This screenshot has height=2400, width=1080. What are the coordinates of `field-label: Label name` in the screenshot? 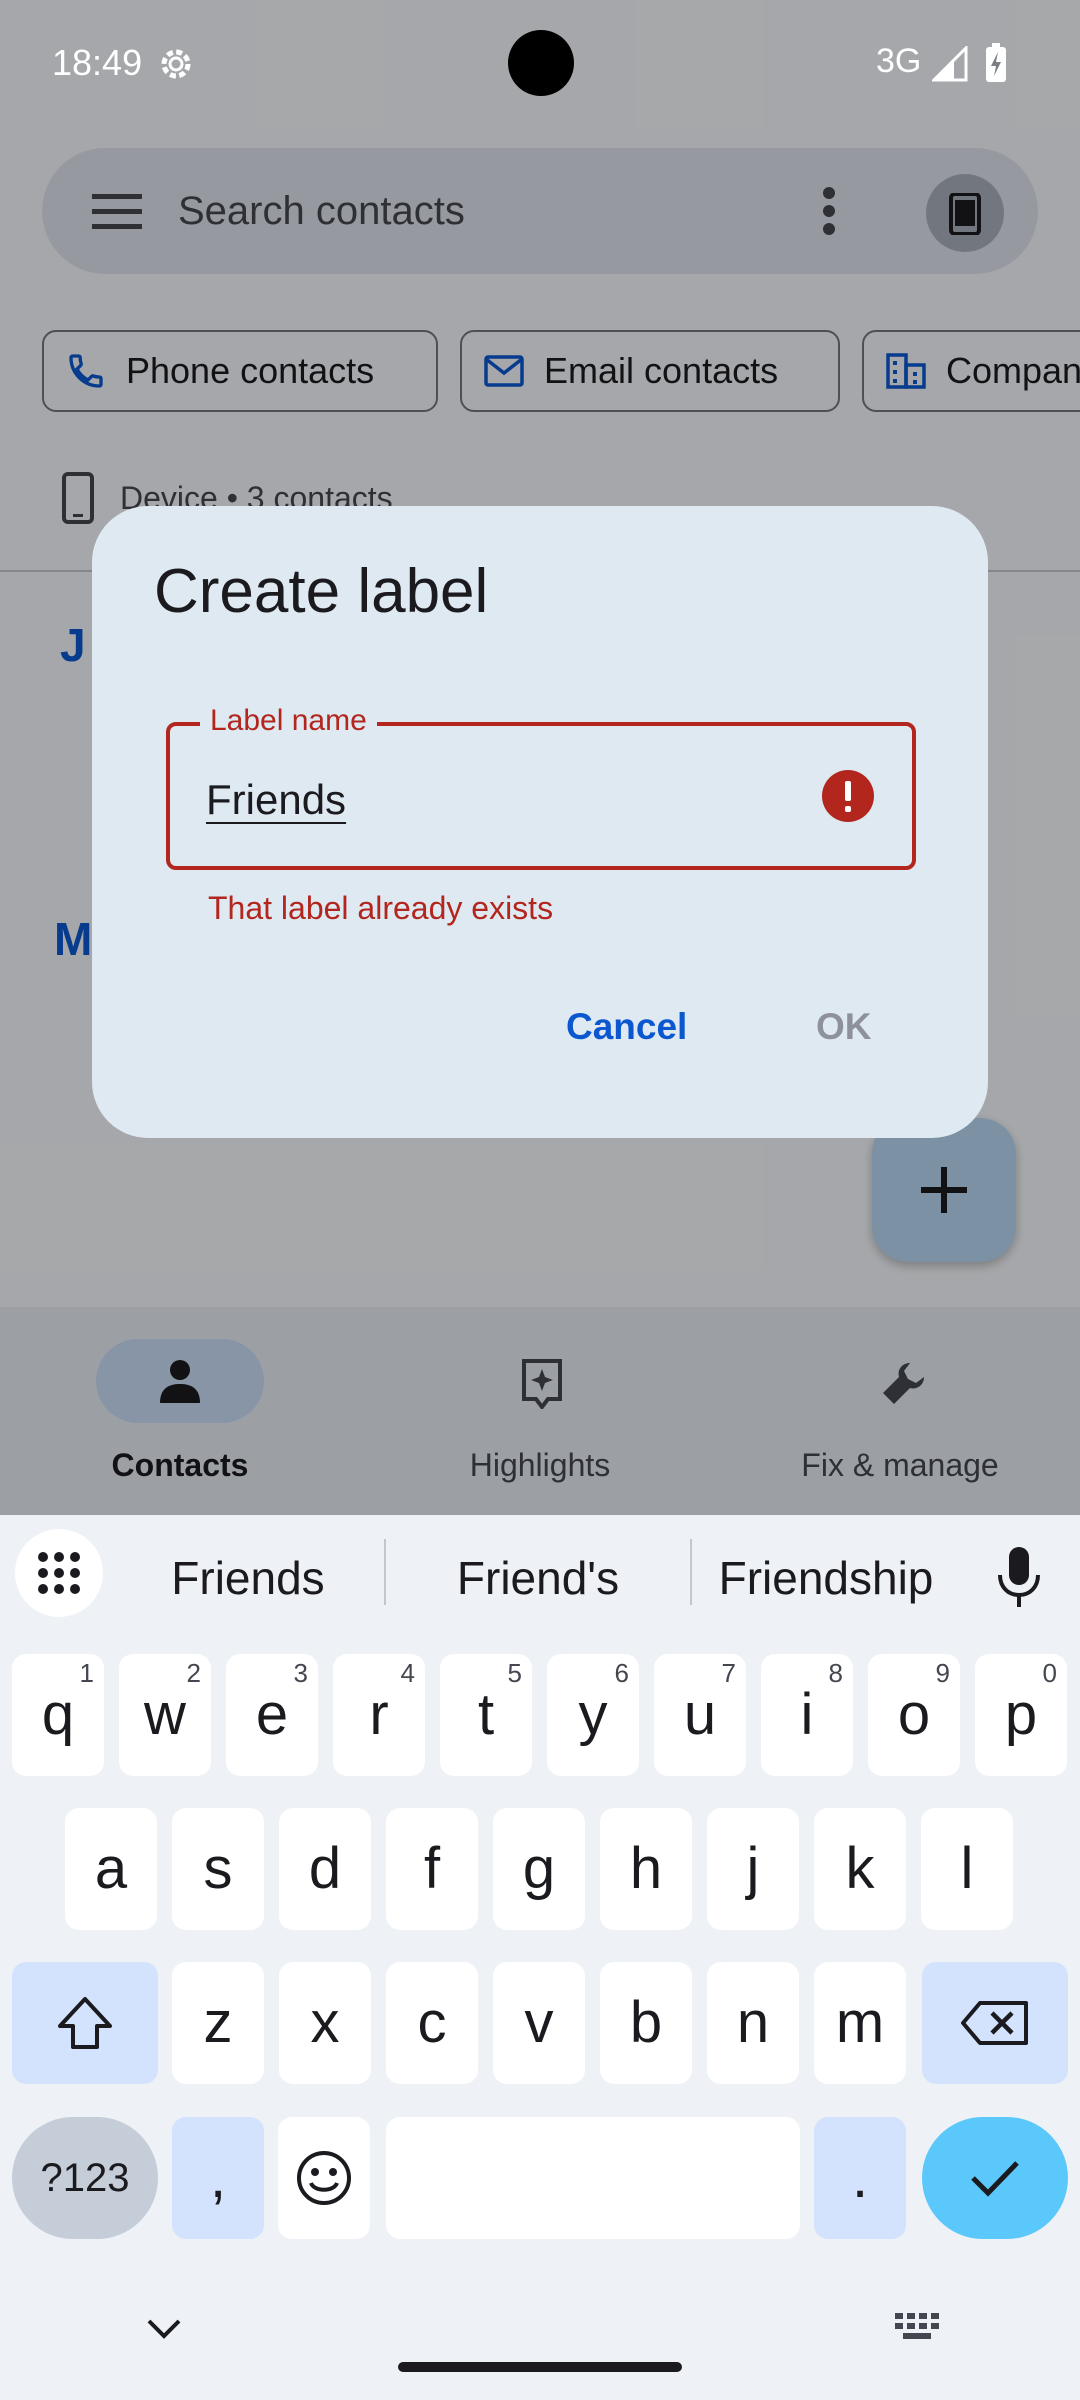 It's located at (288, 721).